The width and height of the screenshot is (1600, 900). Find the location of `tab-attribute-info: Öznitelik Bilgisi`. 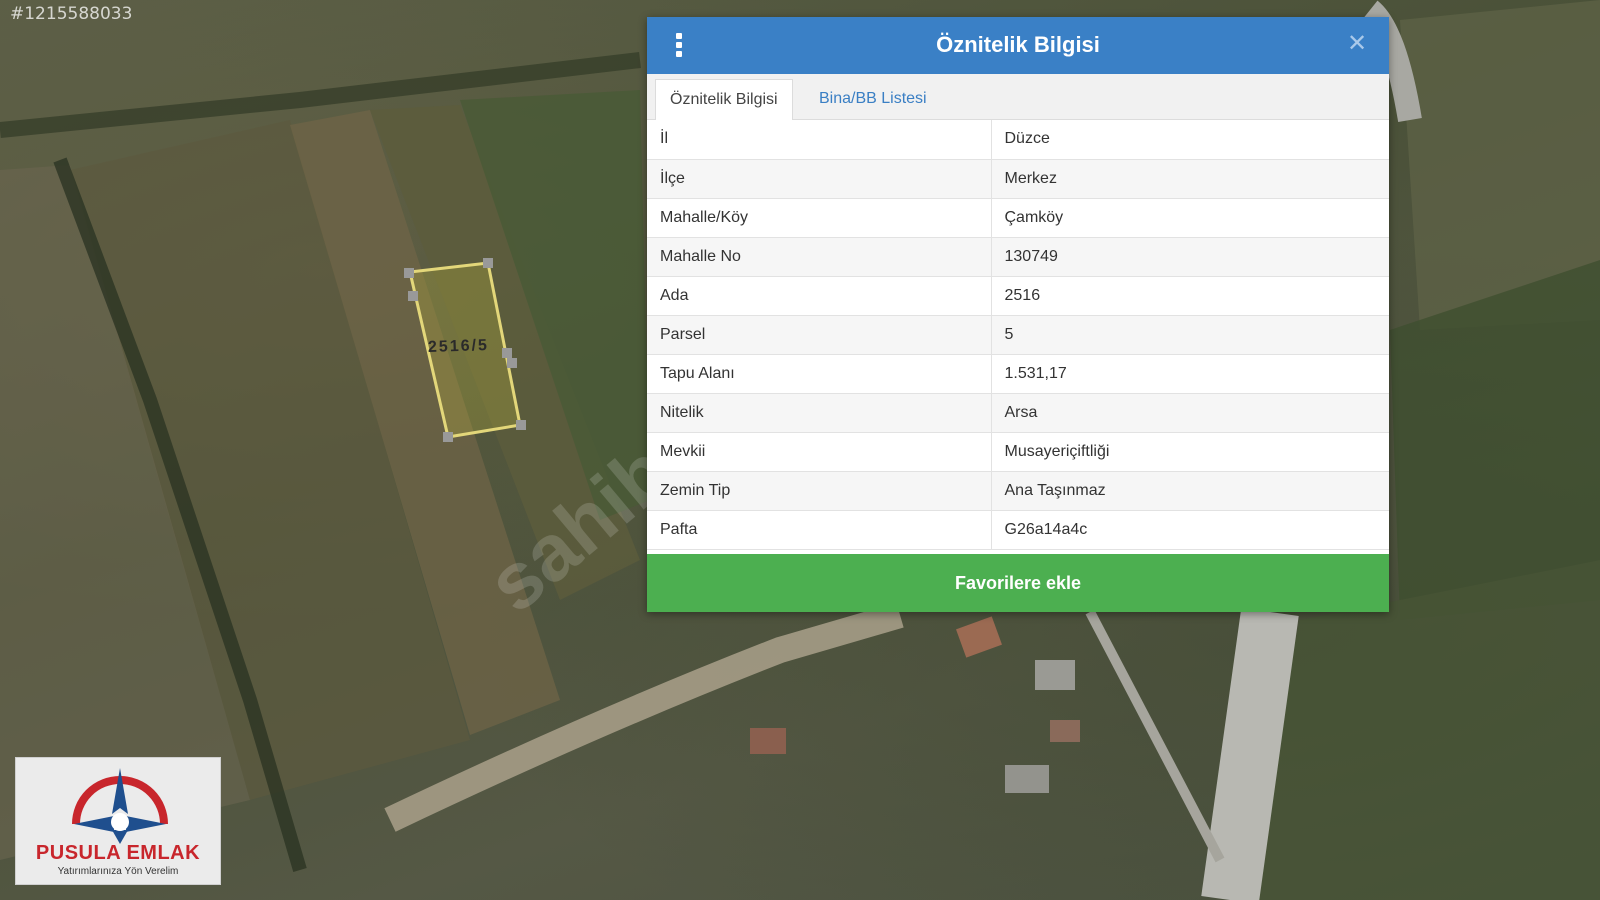

tab-attribute-info: Öznitelik Bilgisi is located at coordinates (724, 99).